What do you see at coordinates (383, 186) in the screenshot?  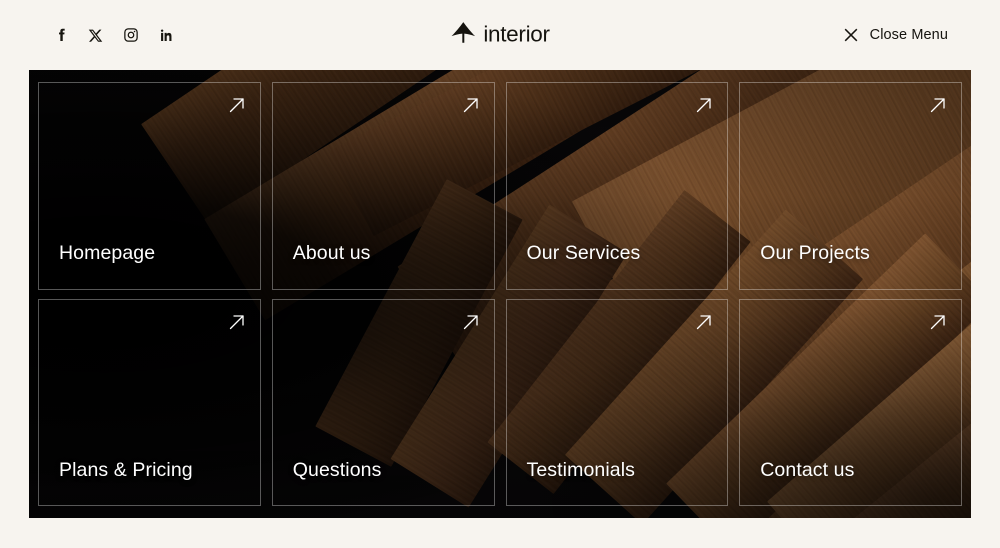 I see `menu-item-about-us: About us` at bounding box center [383, 186].